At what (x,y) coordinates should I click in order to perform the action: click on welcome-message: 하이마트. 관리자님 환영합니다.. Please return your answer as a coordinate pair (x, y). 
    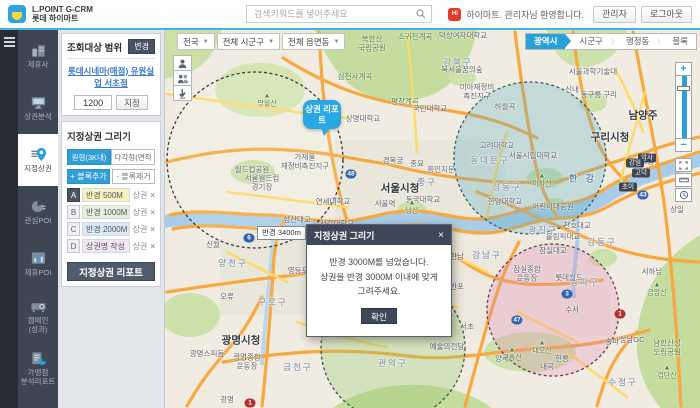
    Looking at the image, I should click on (525, 14).